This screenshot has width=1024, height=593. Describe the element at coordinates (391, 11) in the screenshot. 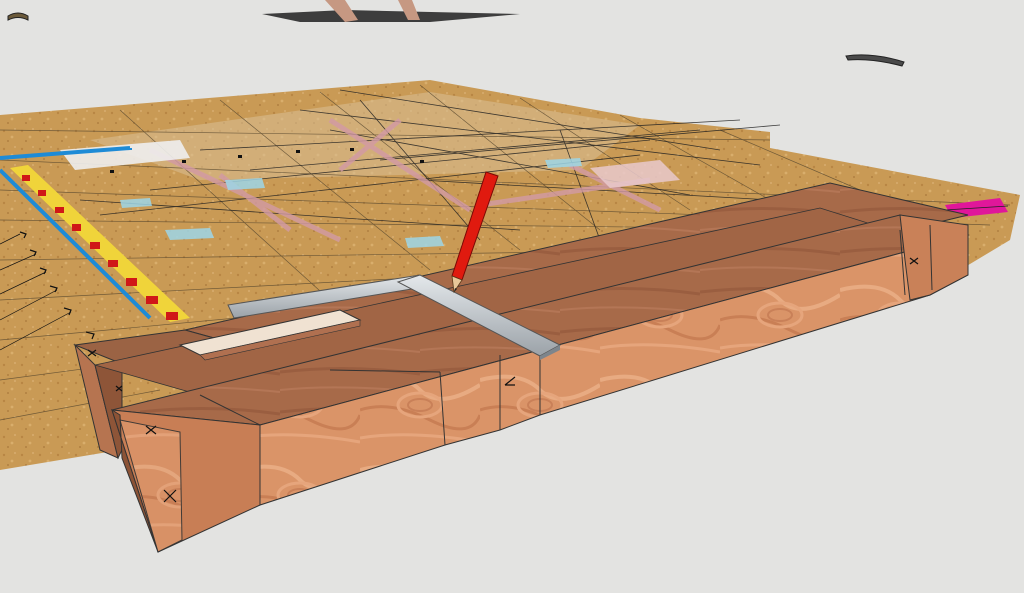

I see `distant-figure-feet` at that location.